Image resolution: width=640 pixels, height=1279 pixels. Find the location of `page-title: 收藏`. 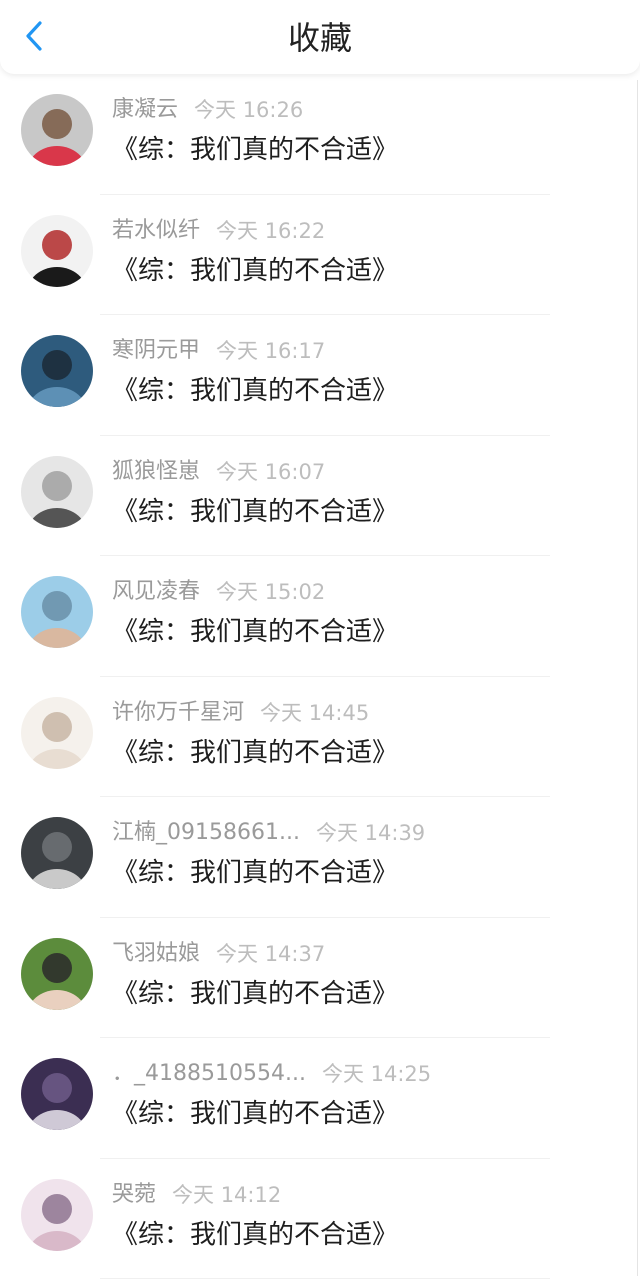

page-title: 收藏 is located at coordinates (320, 38).